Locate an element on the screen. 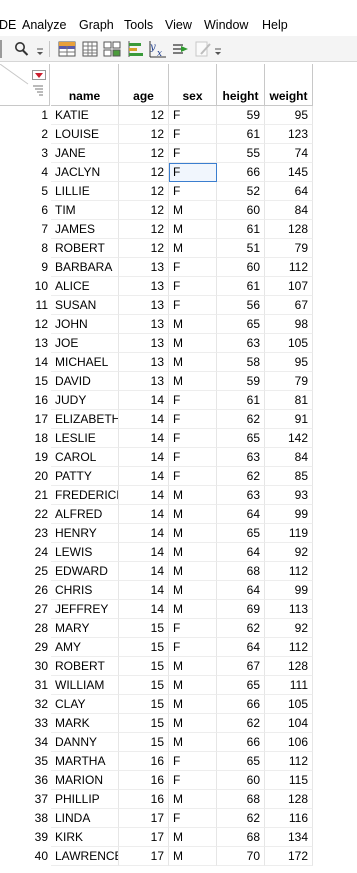 The height and width of the screenshot is (873, 357). run-script-icon is located at coordinates (180, 49).